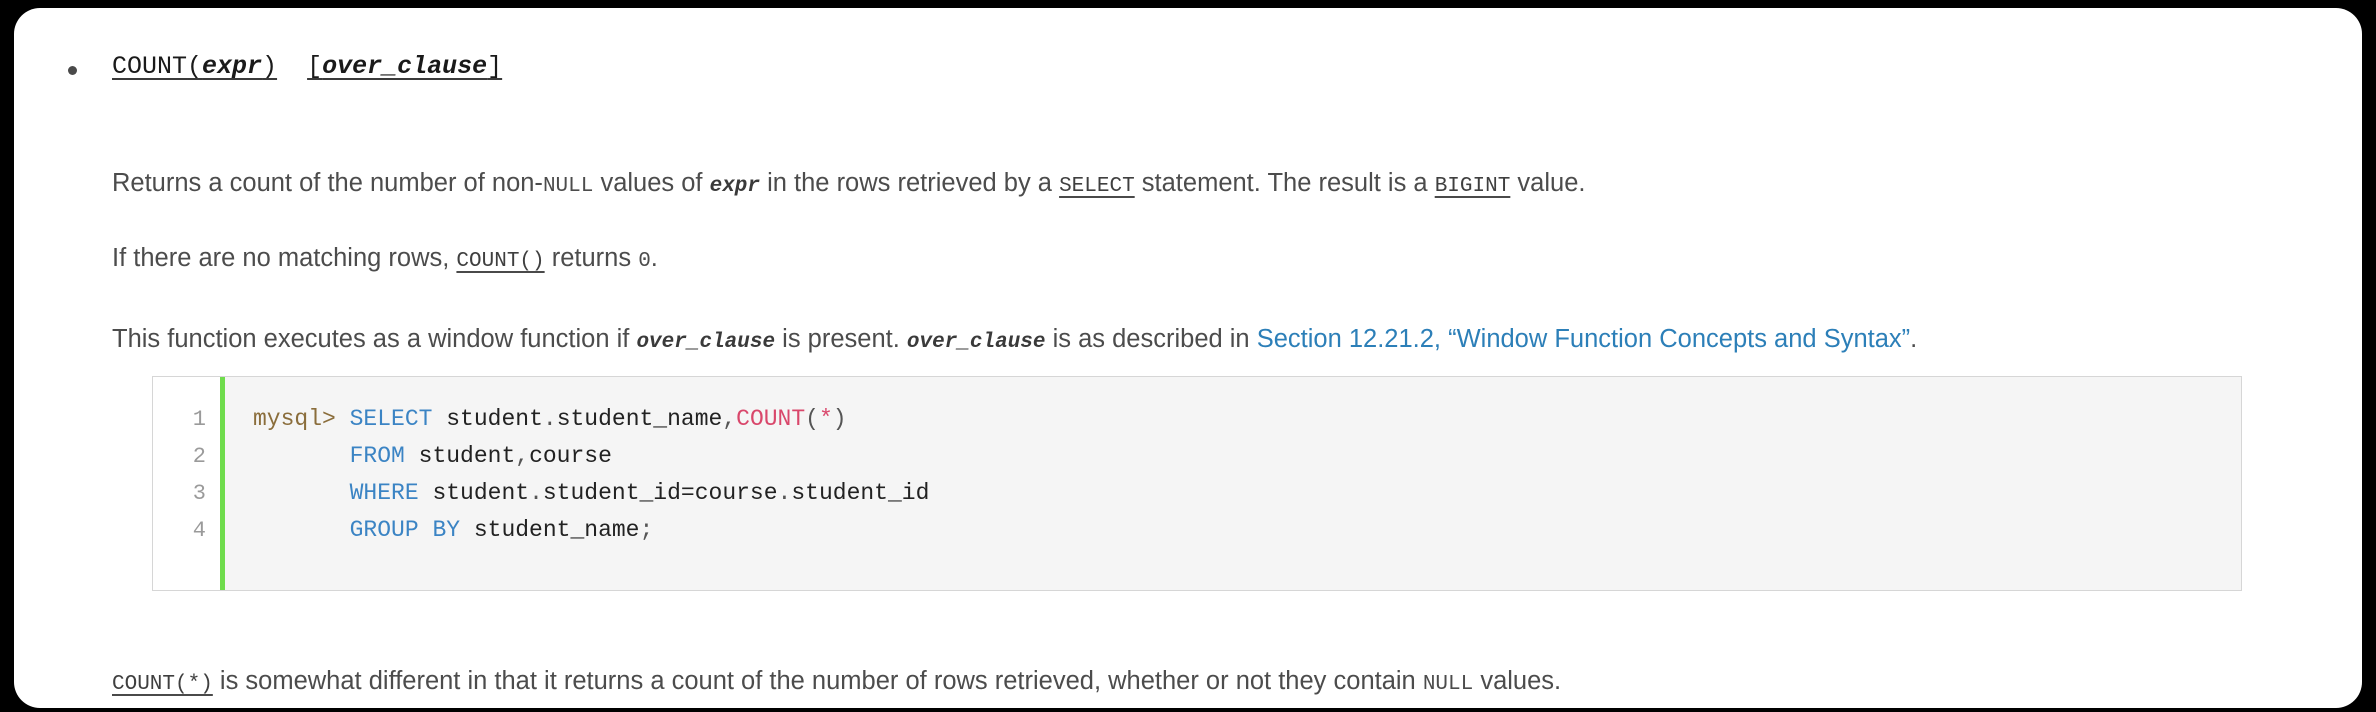 The image size is (2376, 712). I want to click on zero-value: 0, so click(644, 261).